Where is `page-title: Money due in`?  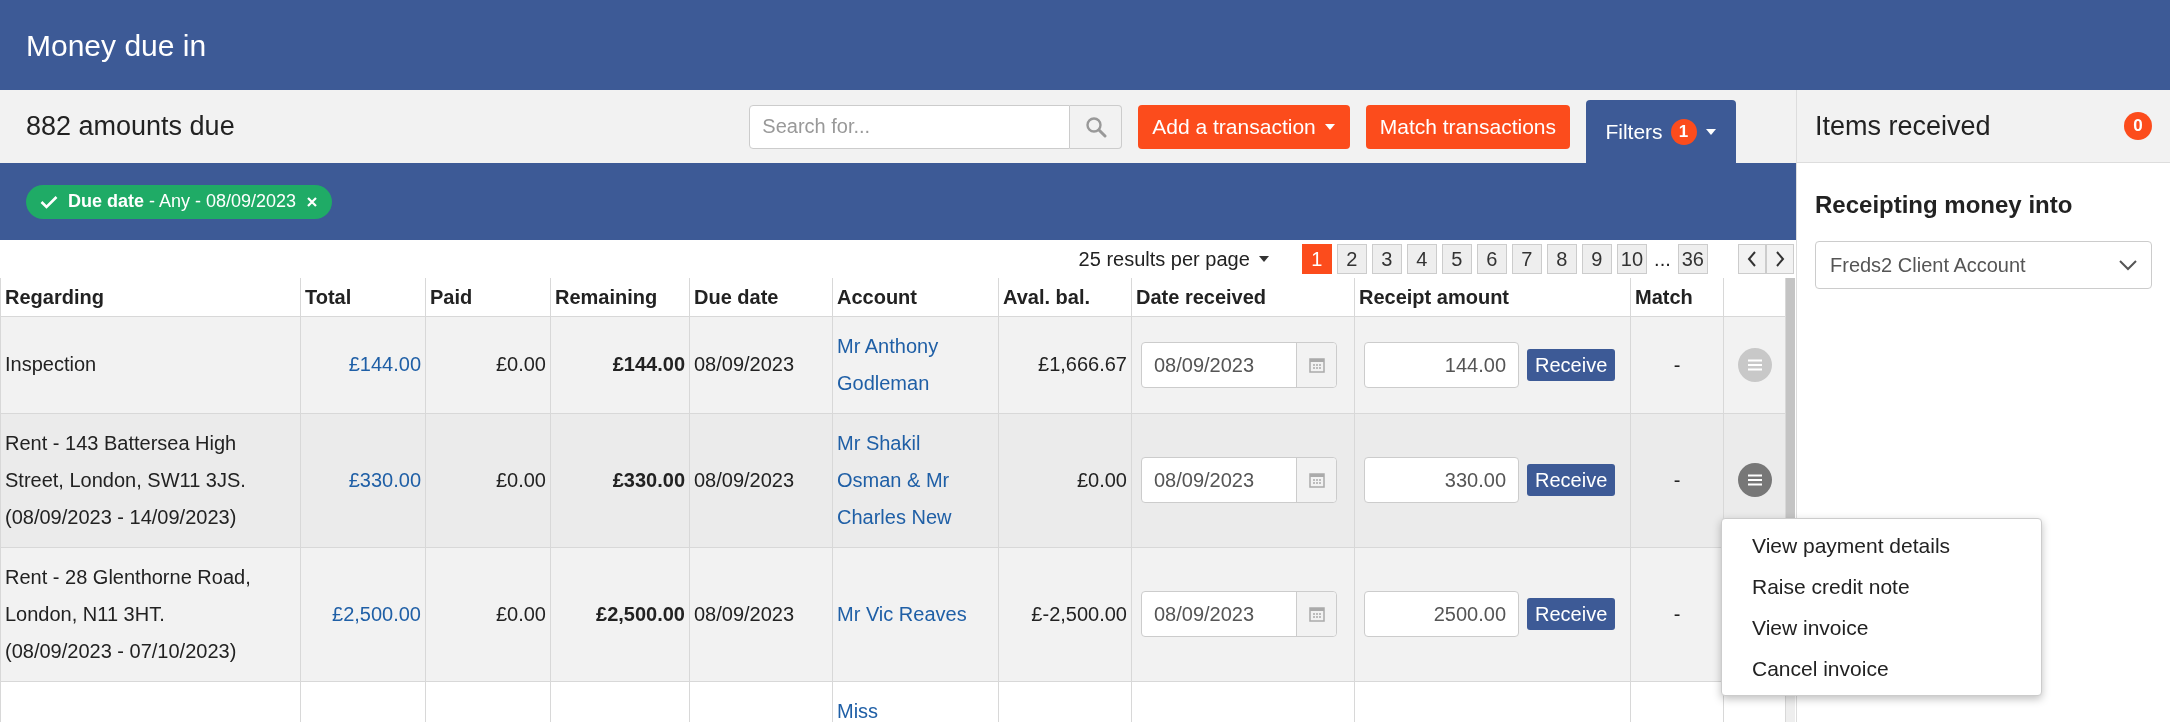 page-title: Money due in is located at coordinates (116, 45).